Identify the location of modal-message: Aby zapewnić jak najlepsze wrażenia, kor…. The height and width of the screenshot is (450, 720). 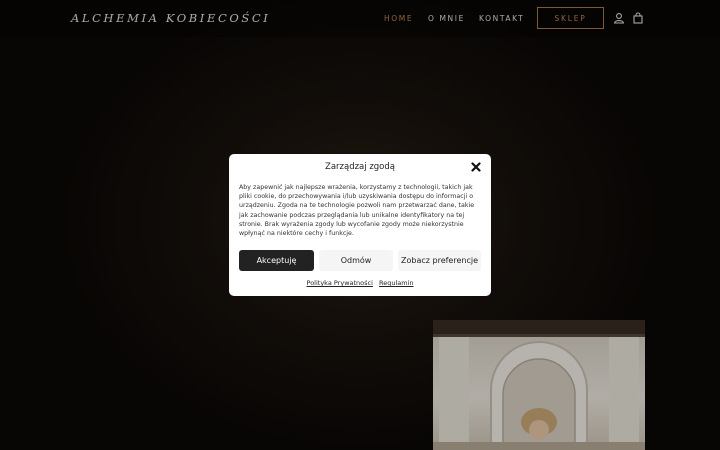
(357, 211).